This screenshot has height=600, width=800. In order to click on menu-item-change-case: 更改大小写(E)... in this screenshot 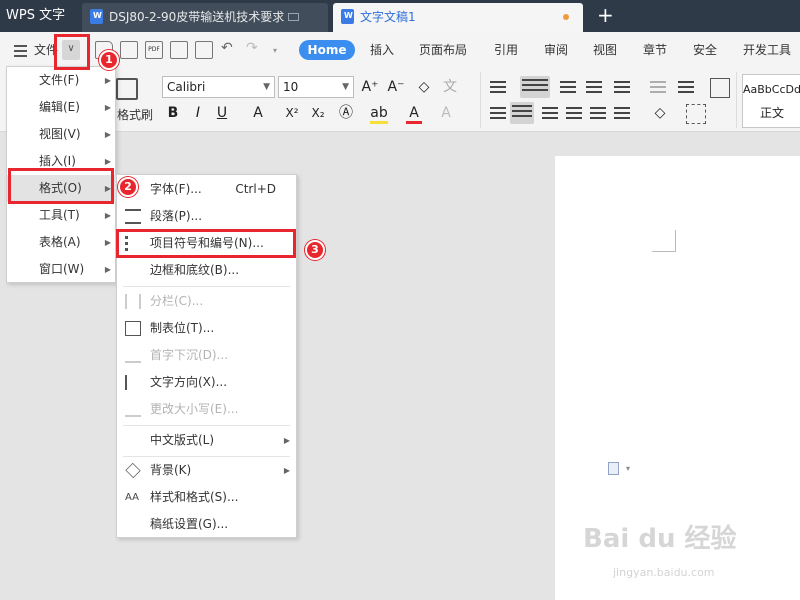, I will do `click(206, 409)`.